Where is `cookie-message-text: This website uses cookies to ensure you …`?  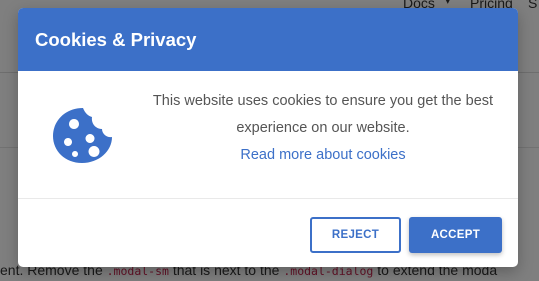
cookie-message-text: This website uses cookies to ensure you … is located at coordinates (323, 114).